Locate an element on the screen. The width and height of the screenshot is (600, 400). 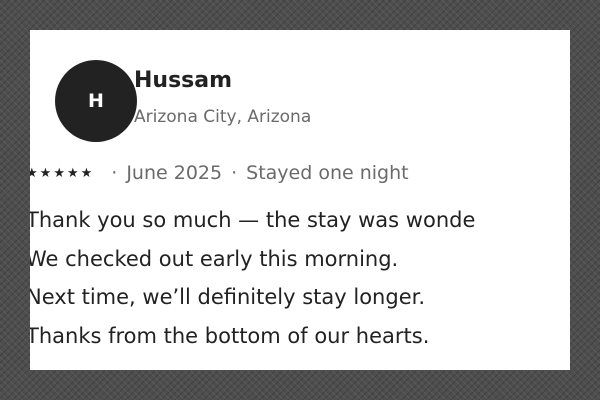
reviewer-name: Hussam is located at coordinates (183, 80).